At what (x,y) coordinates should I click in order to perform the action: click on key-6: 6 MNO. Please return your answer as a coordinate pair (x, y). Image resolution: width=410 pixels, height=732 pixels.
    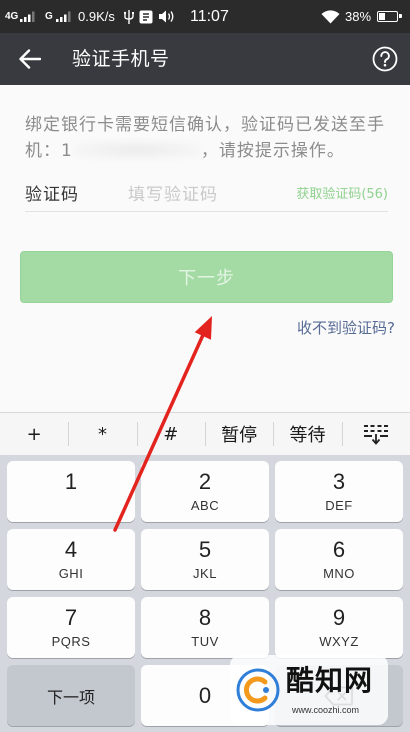
    Looking at the image, I should click on (339, 559).